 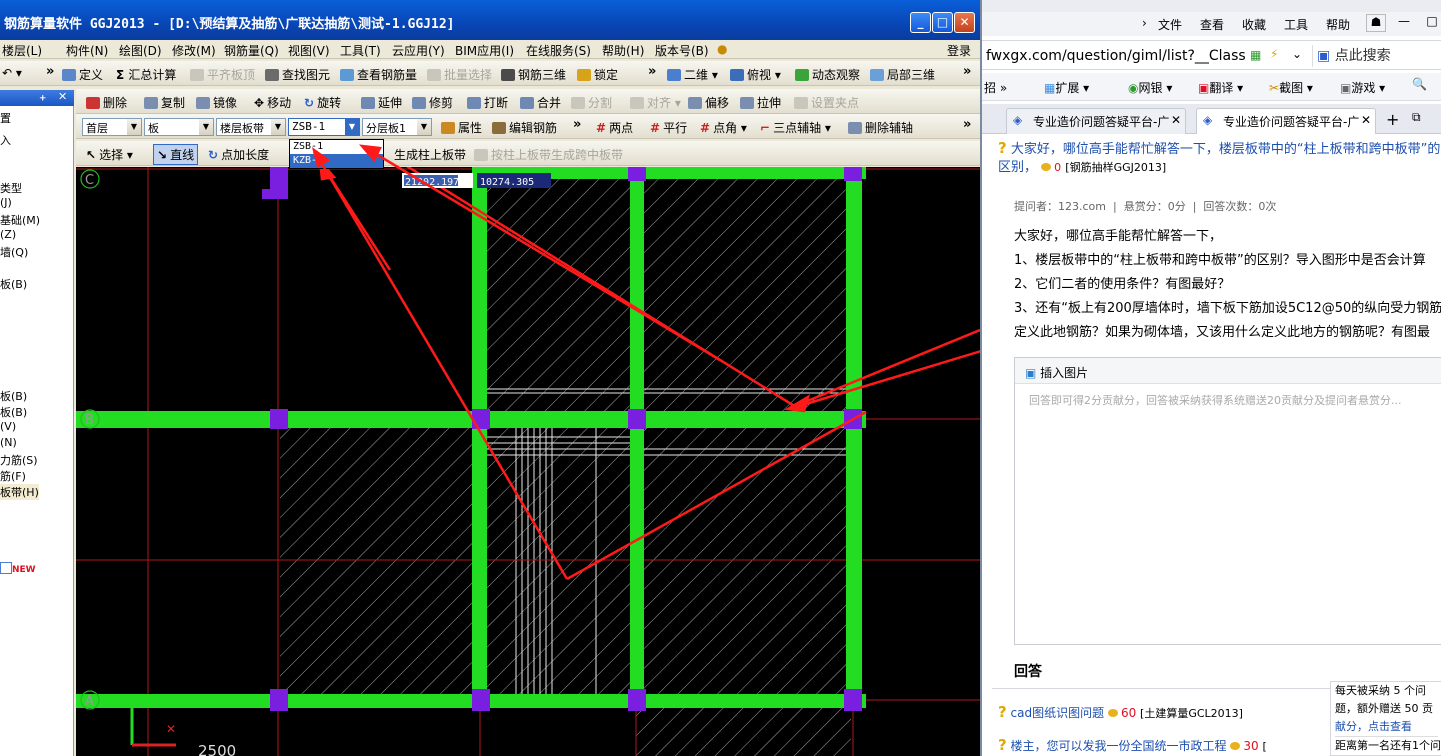 I want to click on panel-item: 置, so click(x=5, y=118).